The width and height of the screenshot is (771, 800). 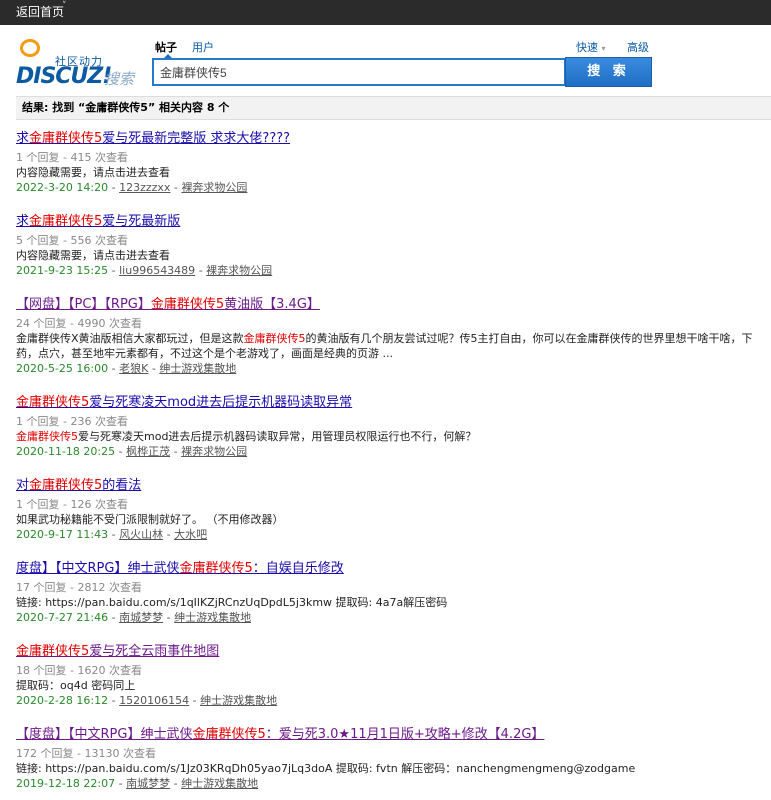 I want to click on discuz-logo: 社区动力 DISCUZ! 搜索, so click(x=76, y=64).